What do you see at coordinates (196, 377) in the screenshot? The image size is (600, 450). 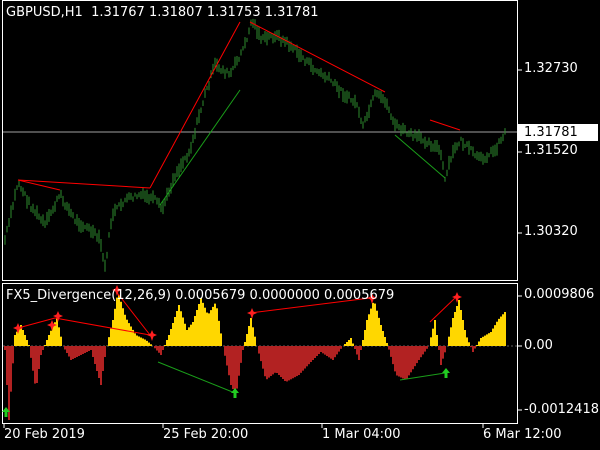 I see `indicator-divergence-green` at bounding box center [196, 377].